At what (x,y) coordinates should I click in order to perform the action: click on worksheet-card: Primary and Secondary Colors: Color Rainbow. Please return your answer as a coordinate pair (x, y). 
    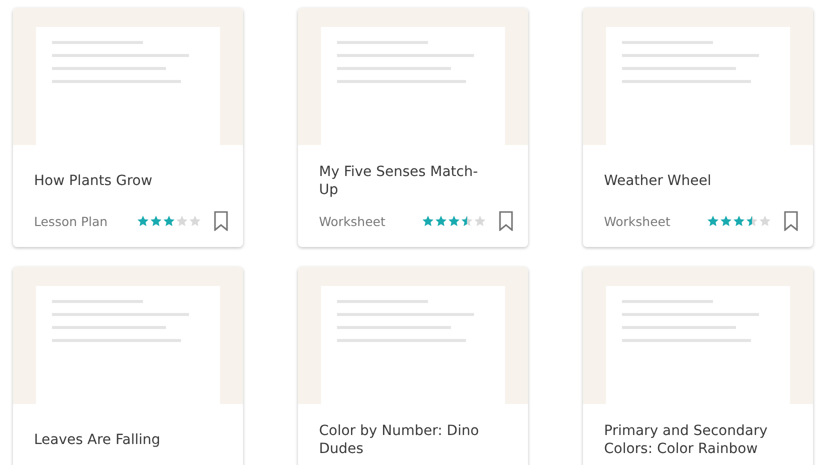
    Looking at the image, I should click on (698, 366).